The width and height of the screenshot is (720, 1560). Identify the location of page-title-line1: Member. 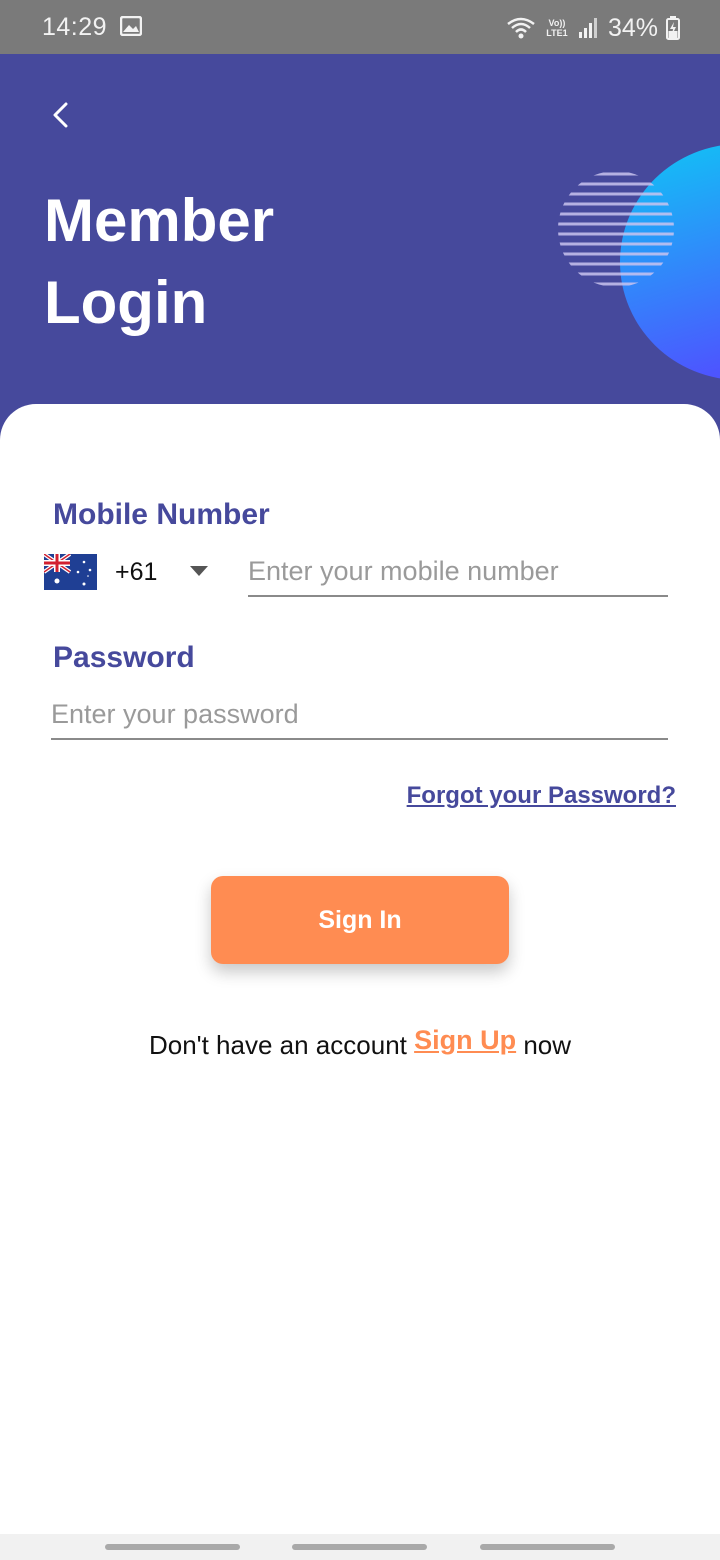
(159, 220).